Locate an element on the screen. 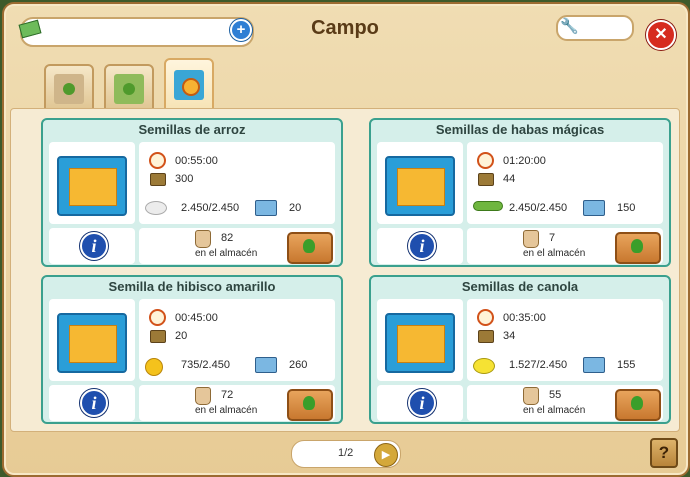  xp-value: 20 is located at coordinates (181, 336).